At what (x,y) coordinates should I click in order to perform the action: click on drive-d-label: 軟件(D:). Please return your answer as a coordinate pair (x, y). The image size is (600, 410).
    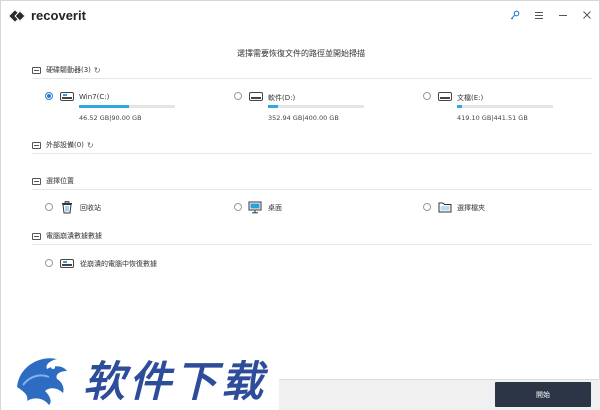
    Looking at the image, I should click on (281, 98).